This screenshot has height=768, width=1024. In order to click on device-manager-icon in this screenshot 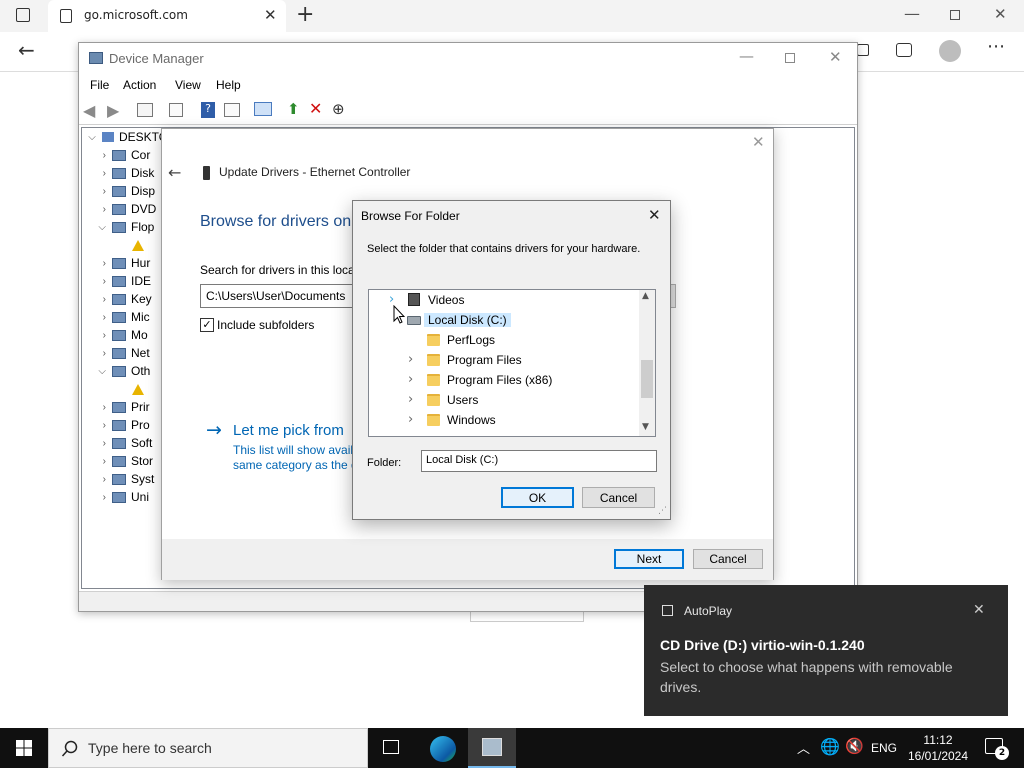, I will do `click(96, 58)`.